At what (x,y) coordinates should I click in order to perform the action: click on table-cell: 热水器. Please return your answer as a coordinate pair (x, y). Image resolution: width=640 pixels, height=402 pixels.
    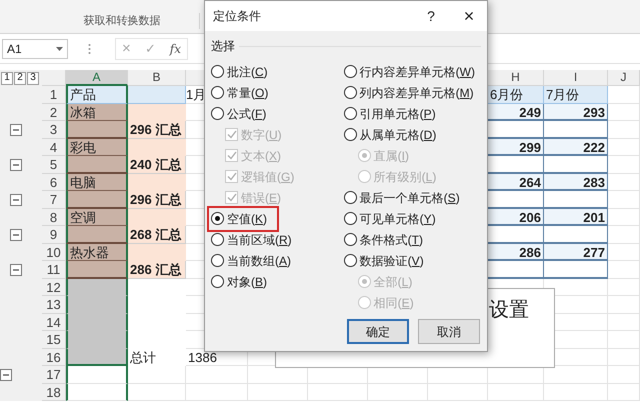
    Looking at the image, I should click on (97, 252).